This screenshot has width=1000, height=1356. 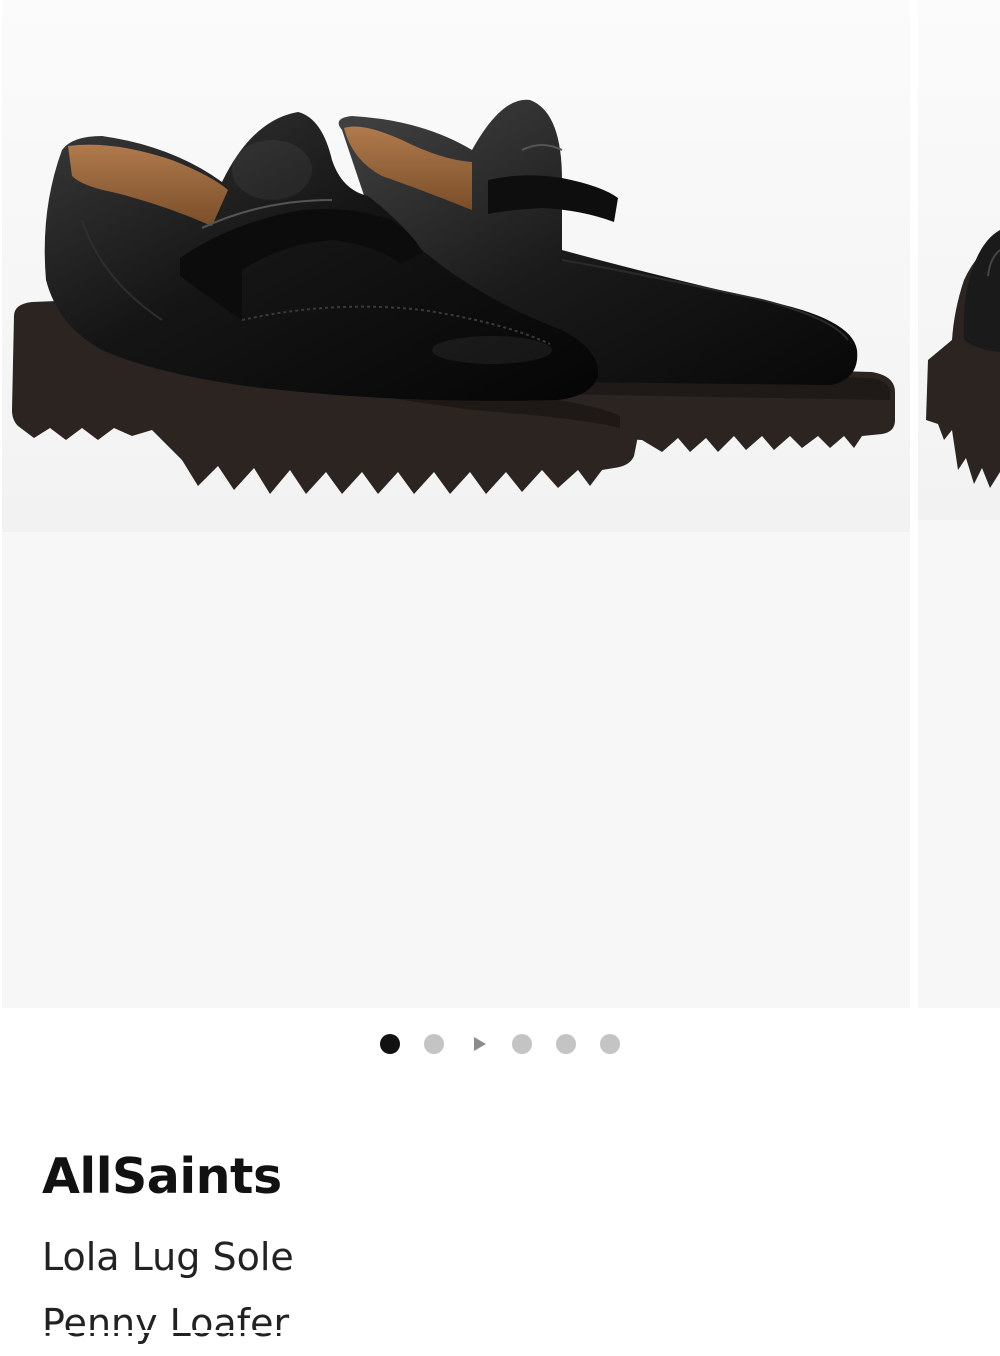 I want to click on product-title: Lola Lug Sole Penny Loafer, so click(x=202, y=1290).